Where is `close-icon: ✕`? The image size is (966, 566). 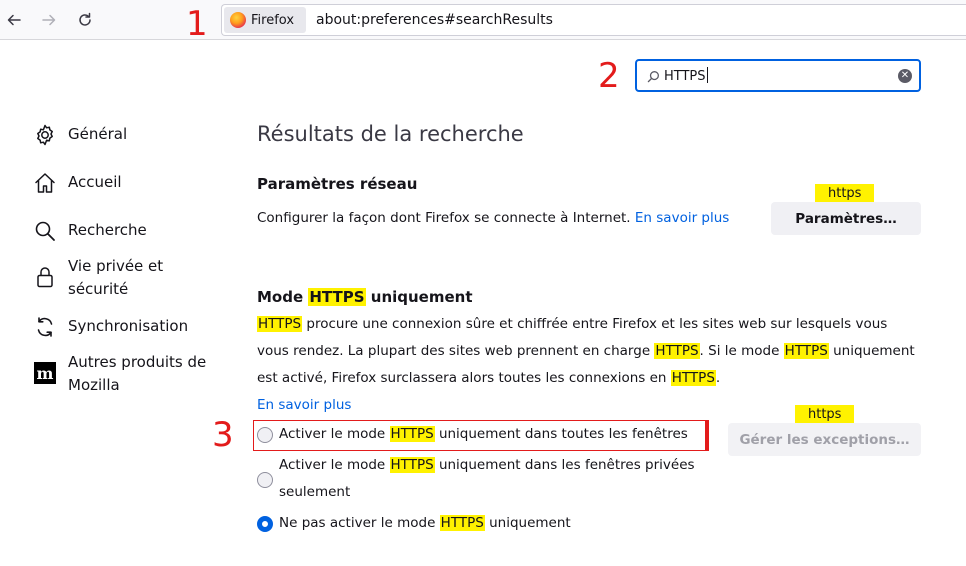 close-icon: ✕ is located at coordinates (905, 75).